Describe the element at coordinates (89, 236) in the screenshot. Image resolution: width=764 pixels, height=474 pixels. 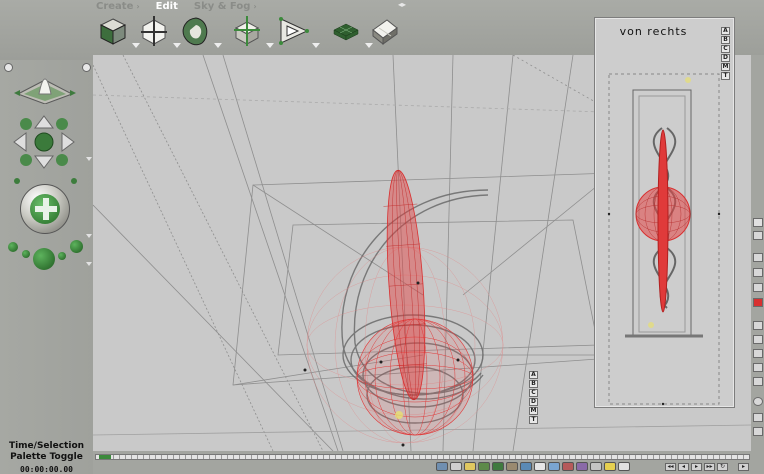
I see `trackball-dropdown-icon` at that location.